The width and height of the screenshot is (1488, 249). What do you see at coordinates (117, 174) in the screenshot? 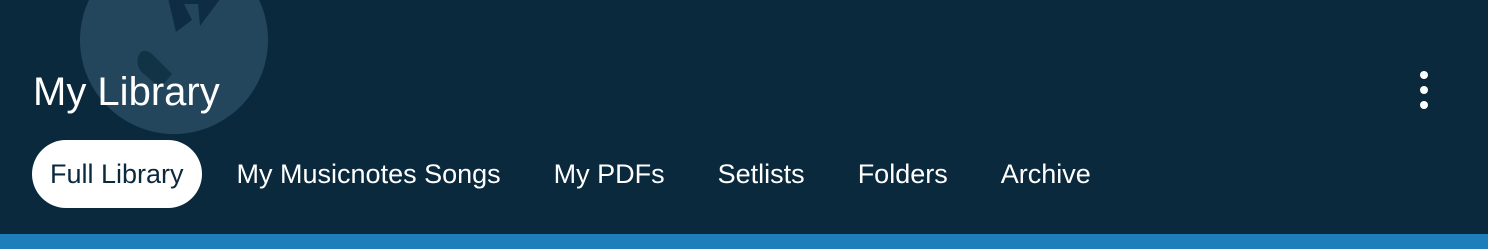
I see `tab-full-library: Full Library` at bounding box center [117, 174].